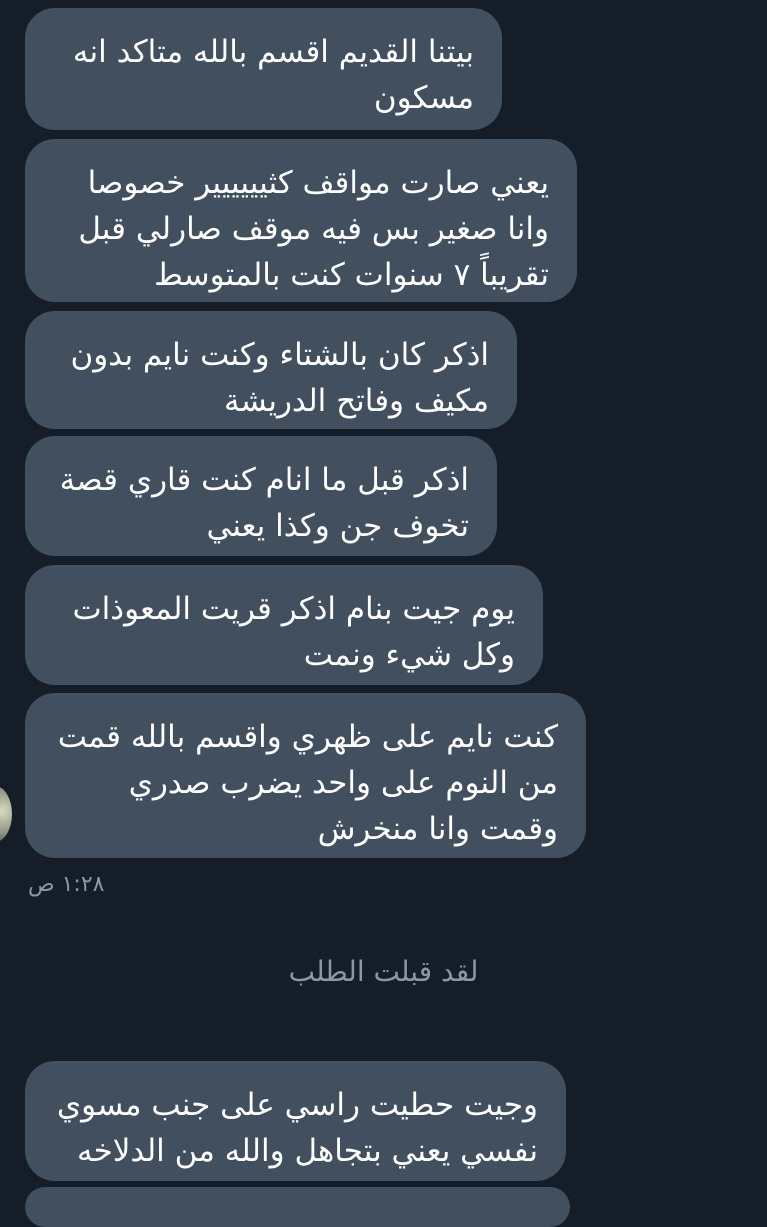 Image resolution: width=767 pixels, height=1227 pixels. I want to click on message-text: يوم جيت بنام اذكر قريت المعوذات, so click(293, 609).